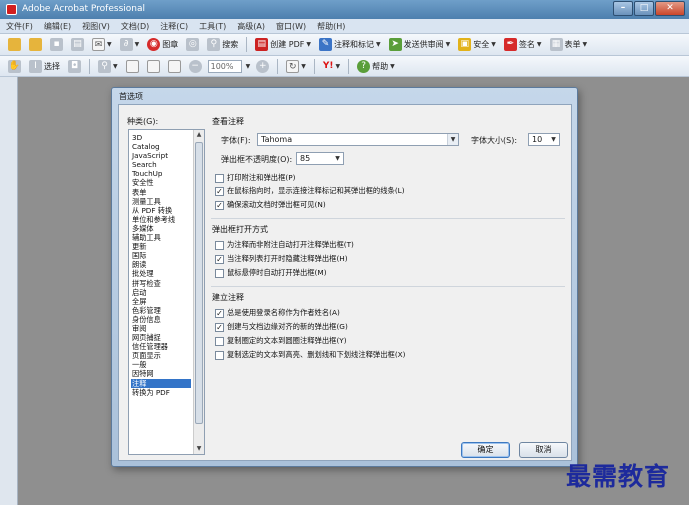 The image size is (689, 505). What do you see at coordinates (310, 355) in the screenshot?
I see `copy-selected-text-checkbox: 复制选定的文本到高亮、删划线和下划线注释弹出框(X)` at bounding box center [310, 355].